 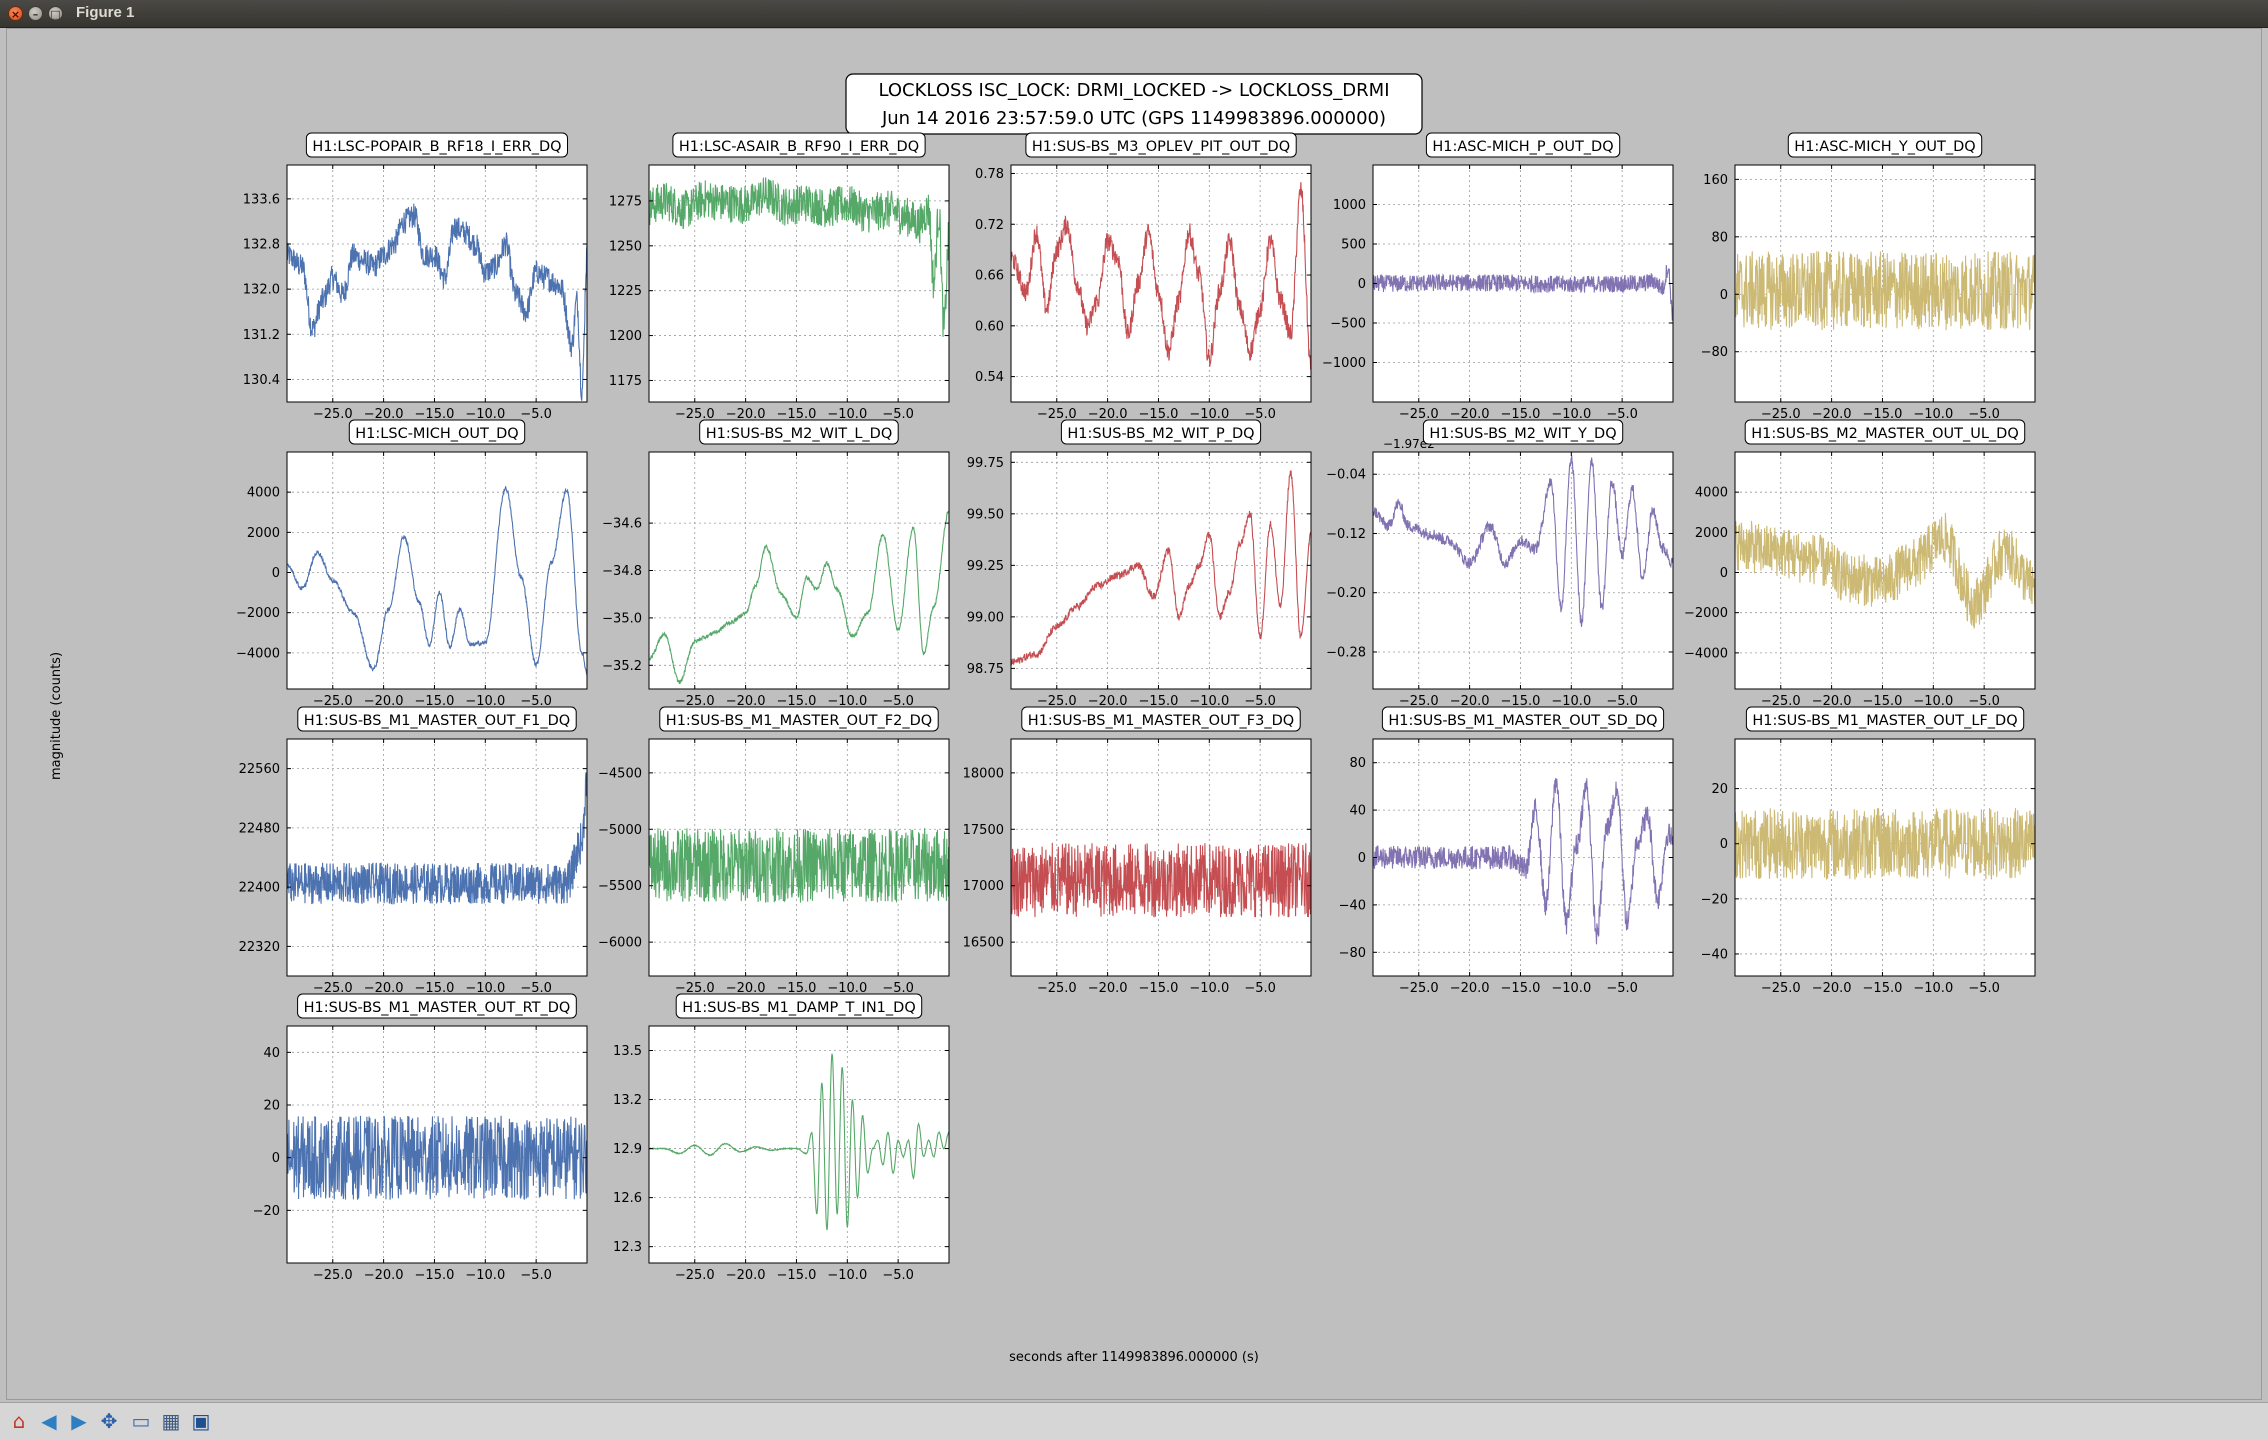 What do you see at coordinates (989, 174) in the screenshot?
I see `y-tick-label: 0.78` at bounding box center [989, 174].